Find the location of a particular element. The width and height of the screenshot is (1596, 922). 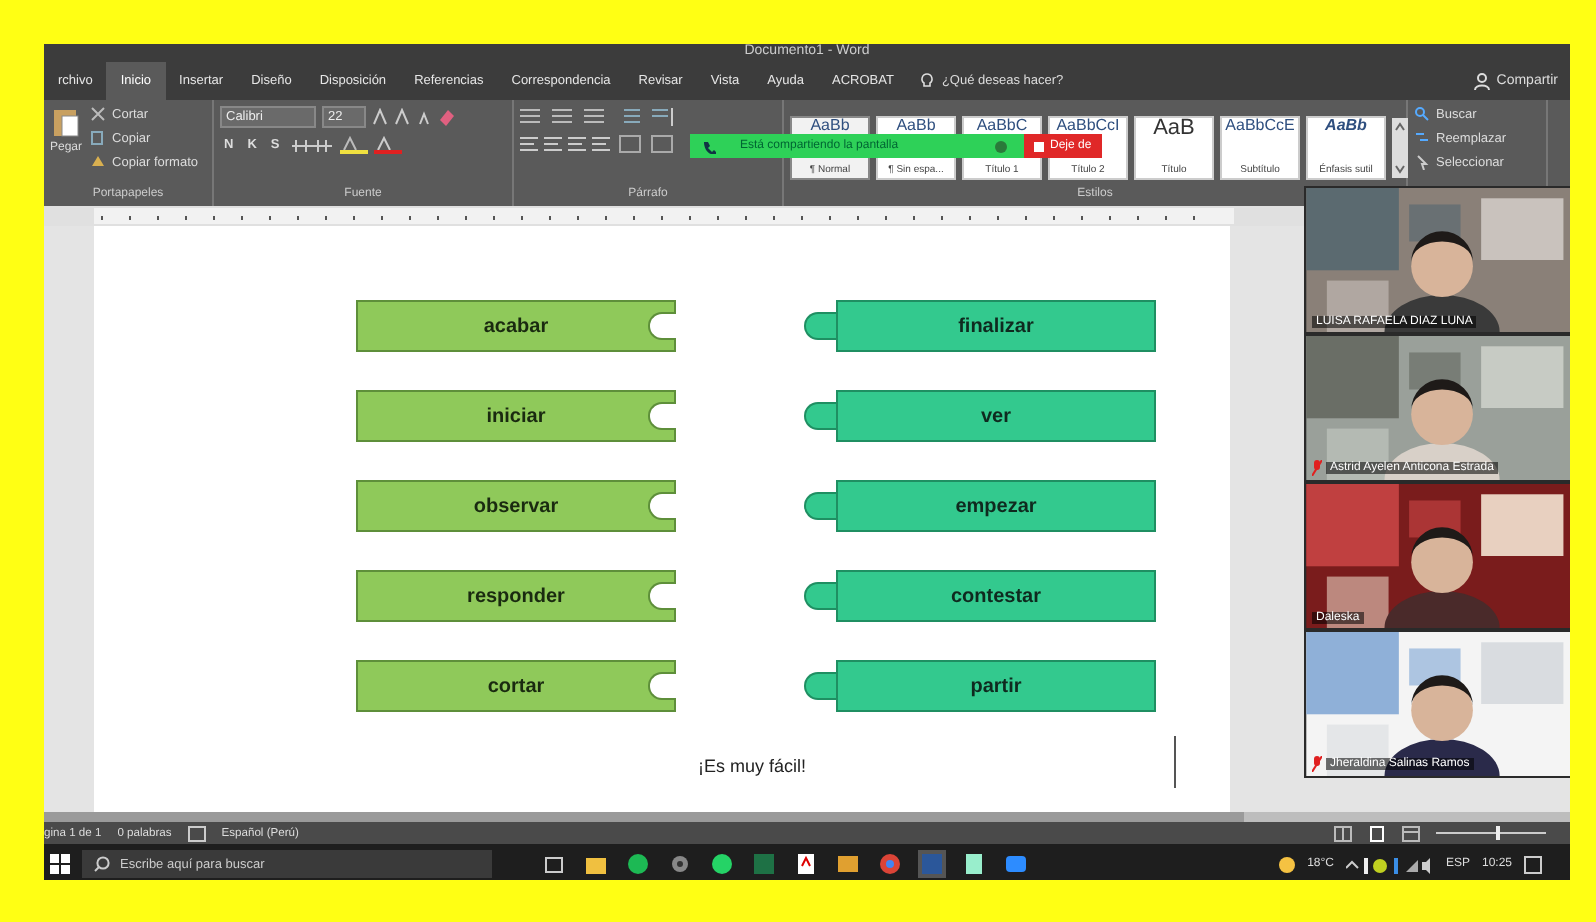

puzzle-piece: responder is located at coordinates (516, 596).